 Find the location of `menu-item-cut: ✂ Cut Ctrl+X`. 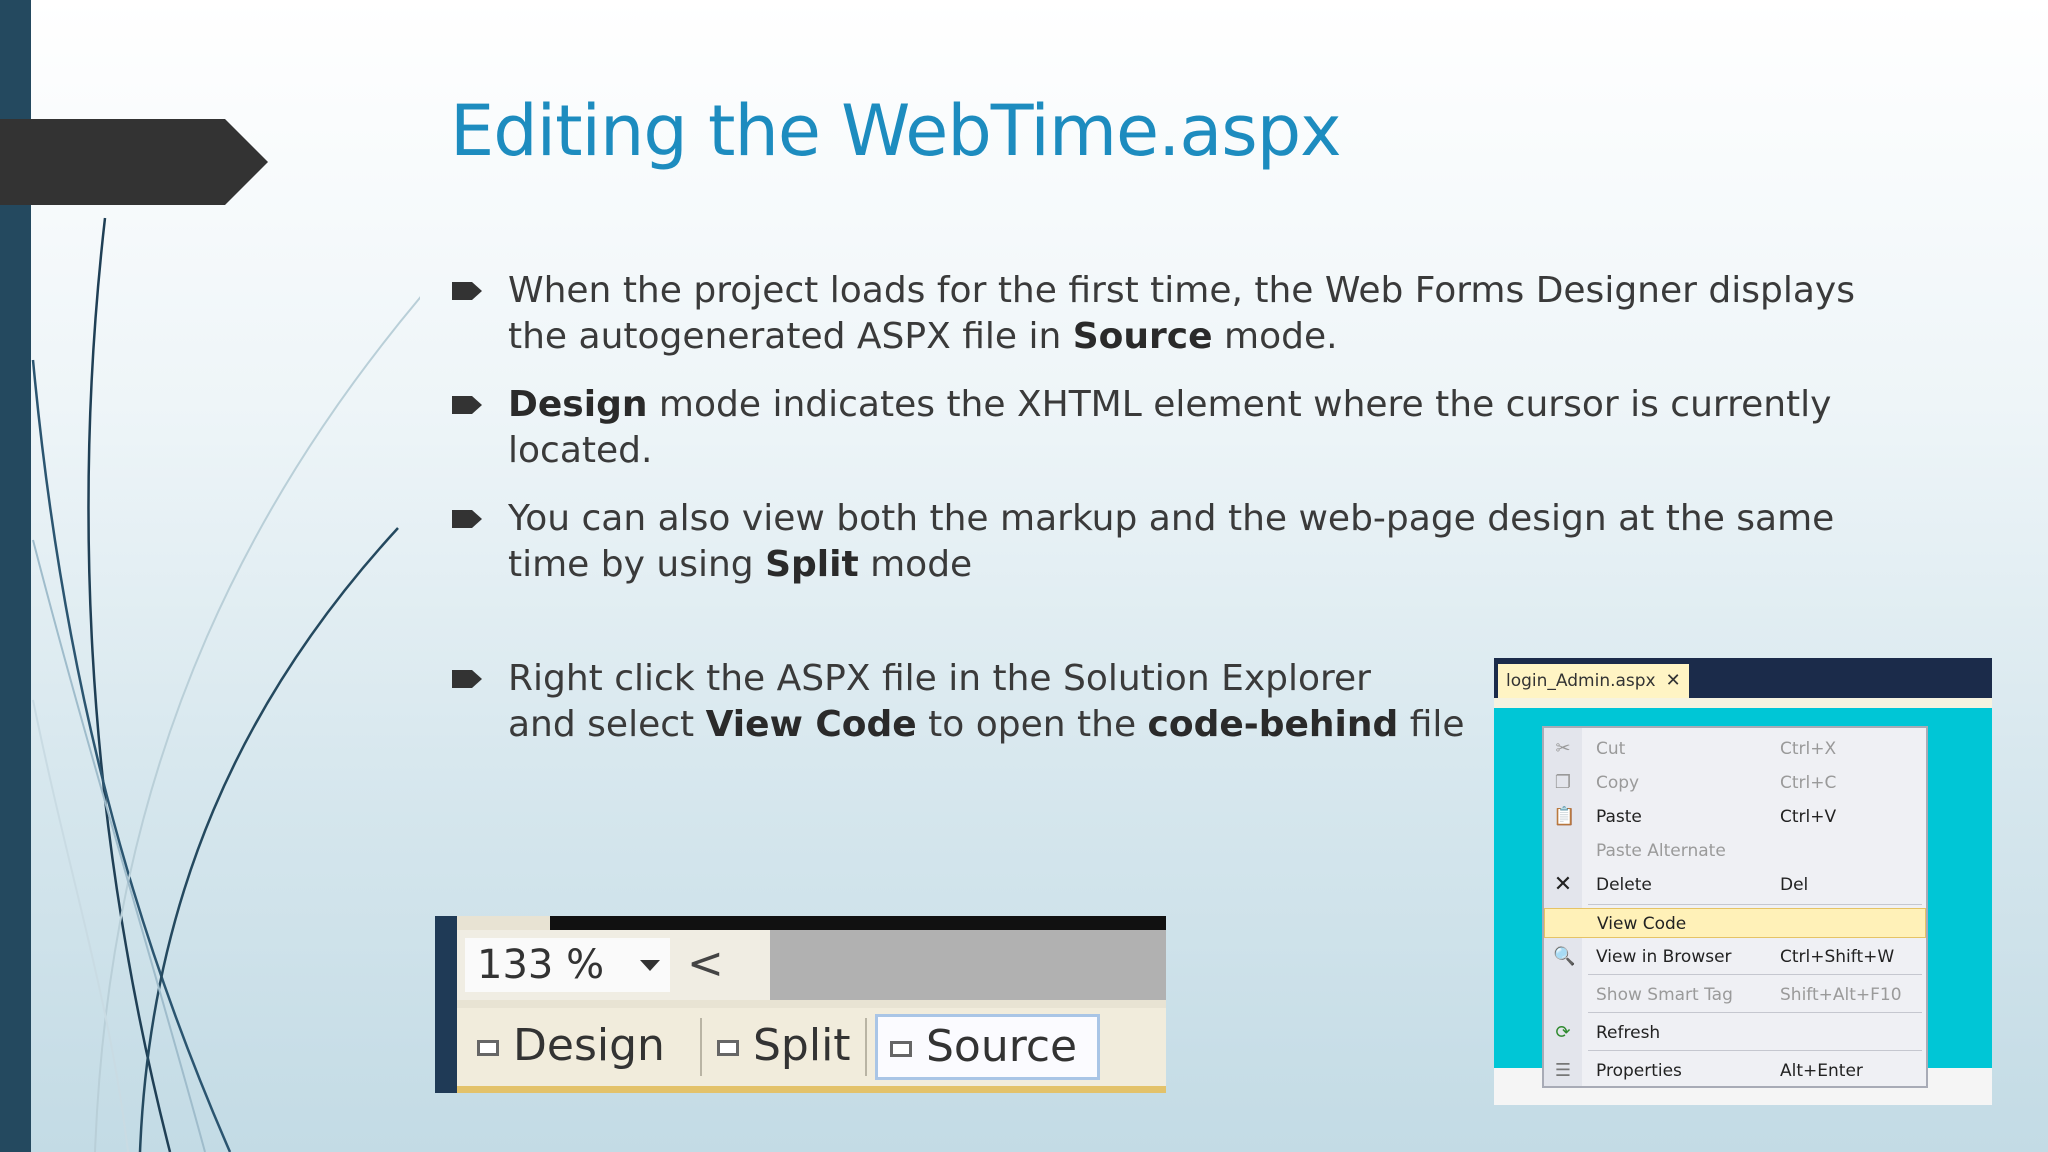

menu-item-cut: ✂ Cut Ctrl+X is located at coordinates (1735, 749).